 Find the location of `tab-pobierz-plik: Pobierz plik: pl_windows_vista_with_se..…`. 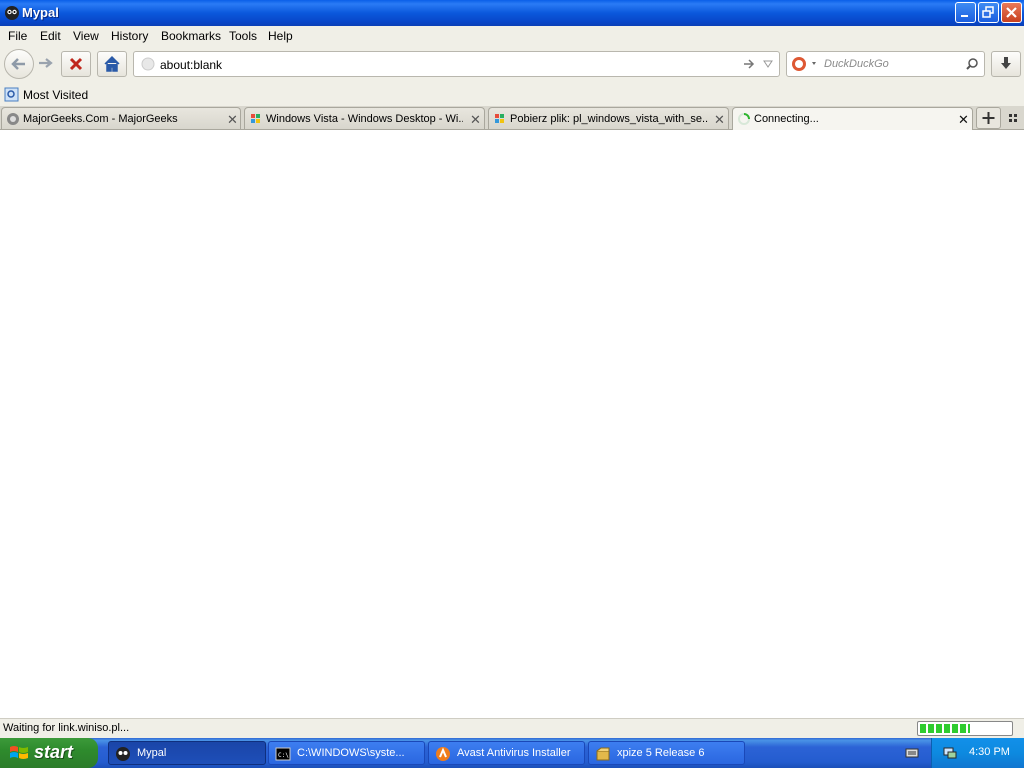

tab-pobierz-plik: Pobierz plik: pl_windows_vista_with_se..… is located at coordinates (608, 118).